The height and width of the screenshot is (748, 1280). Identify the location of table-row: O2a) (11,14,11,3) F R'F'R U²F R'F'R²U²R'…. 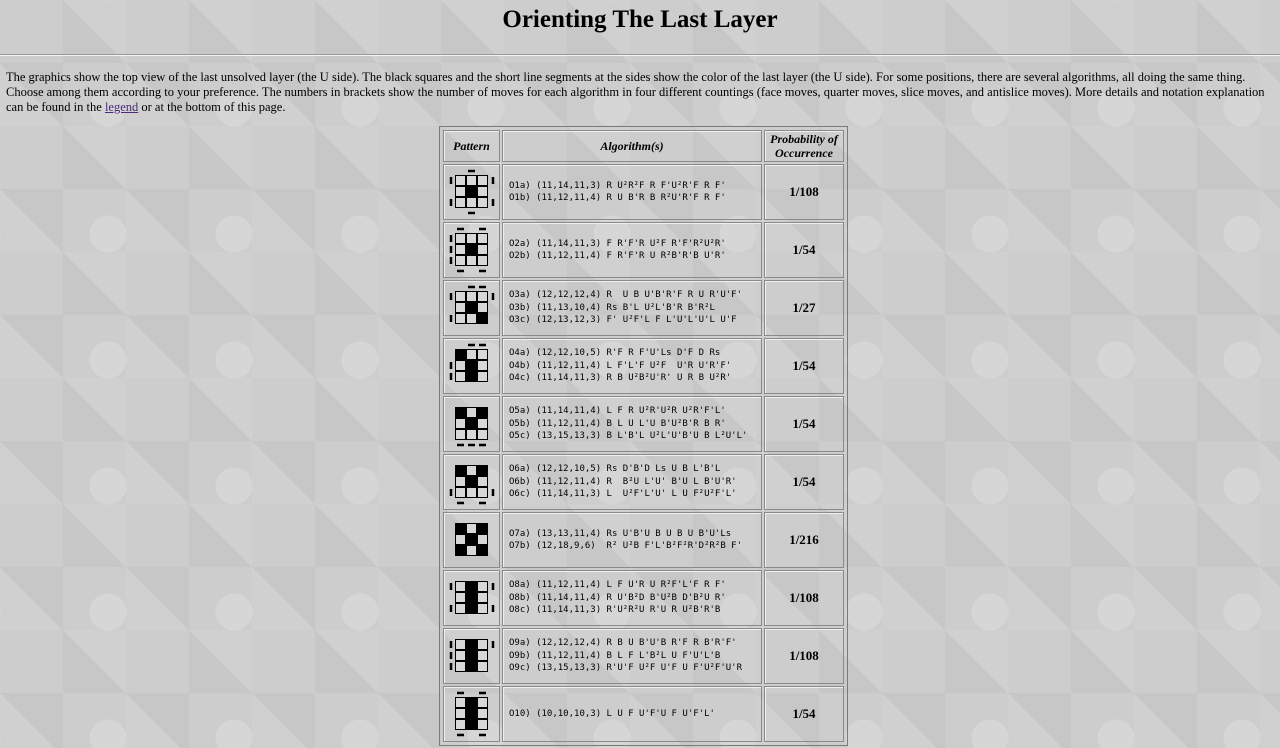
(643, 250).